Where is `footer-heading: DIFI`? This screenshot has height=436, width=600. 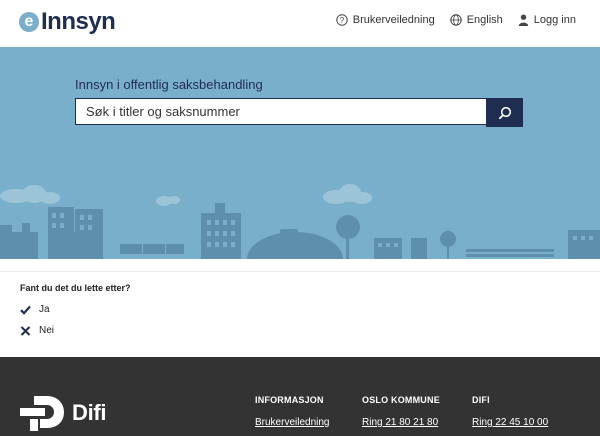
footer-heading: DIFI is located at coordinates (481, 400).